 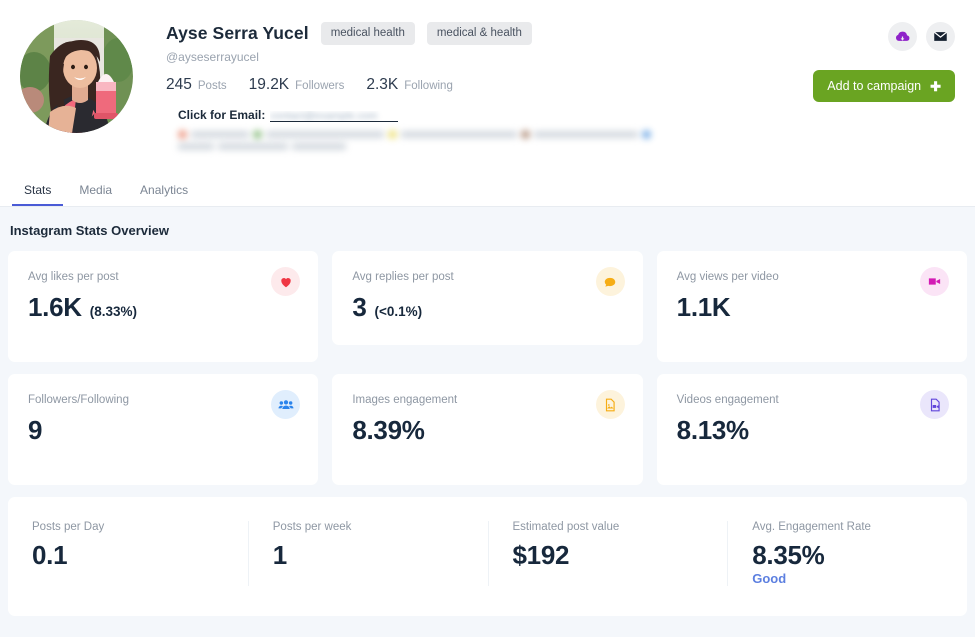 I want to click on stat-card-followers-following: Followers/Following 9, so click(x=163, y=429).